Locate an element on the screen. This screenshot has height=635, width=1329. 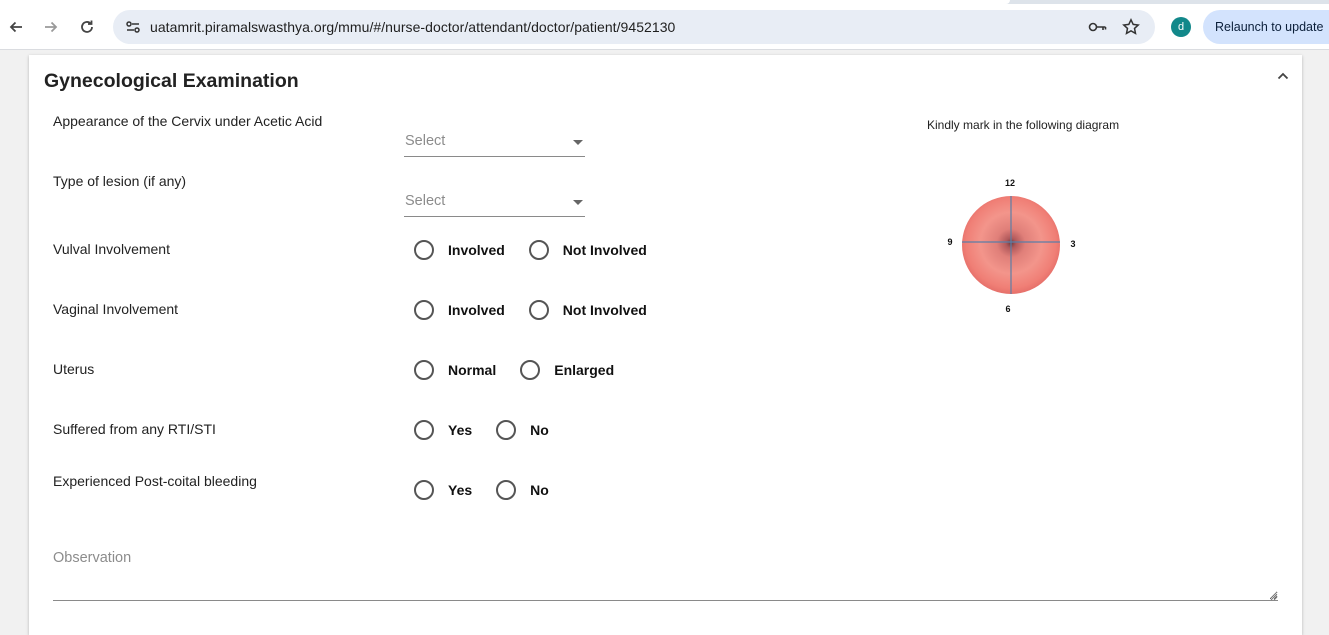
lesion-type-label: Type of lesion (if any) is located at coordinates (120, 181).